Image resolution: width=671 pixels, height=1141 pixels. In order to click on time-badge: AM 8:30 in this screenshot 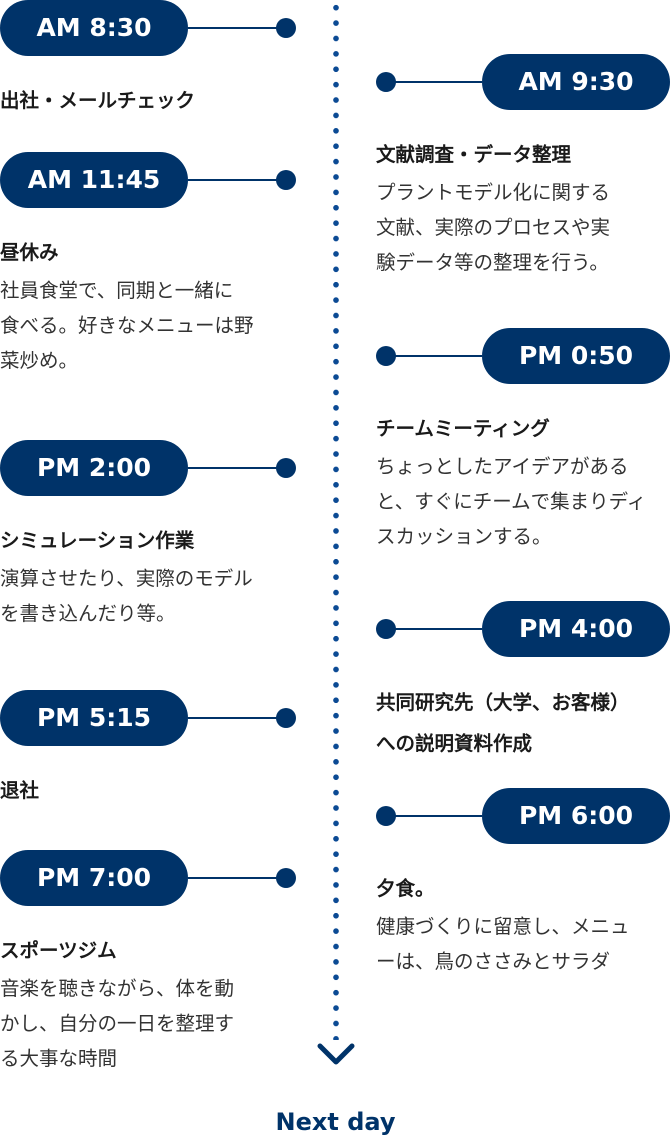, I will do `click(94, 28)`.